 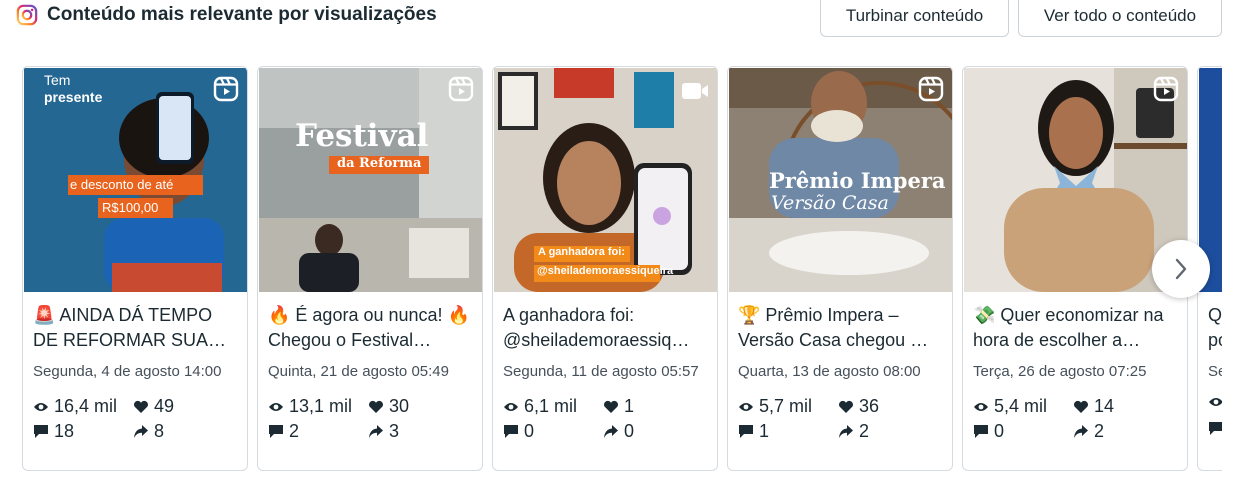 I want to click on view-all-content-button: Ver todo o conteúdo, so click(x=1120, y=18).